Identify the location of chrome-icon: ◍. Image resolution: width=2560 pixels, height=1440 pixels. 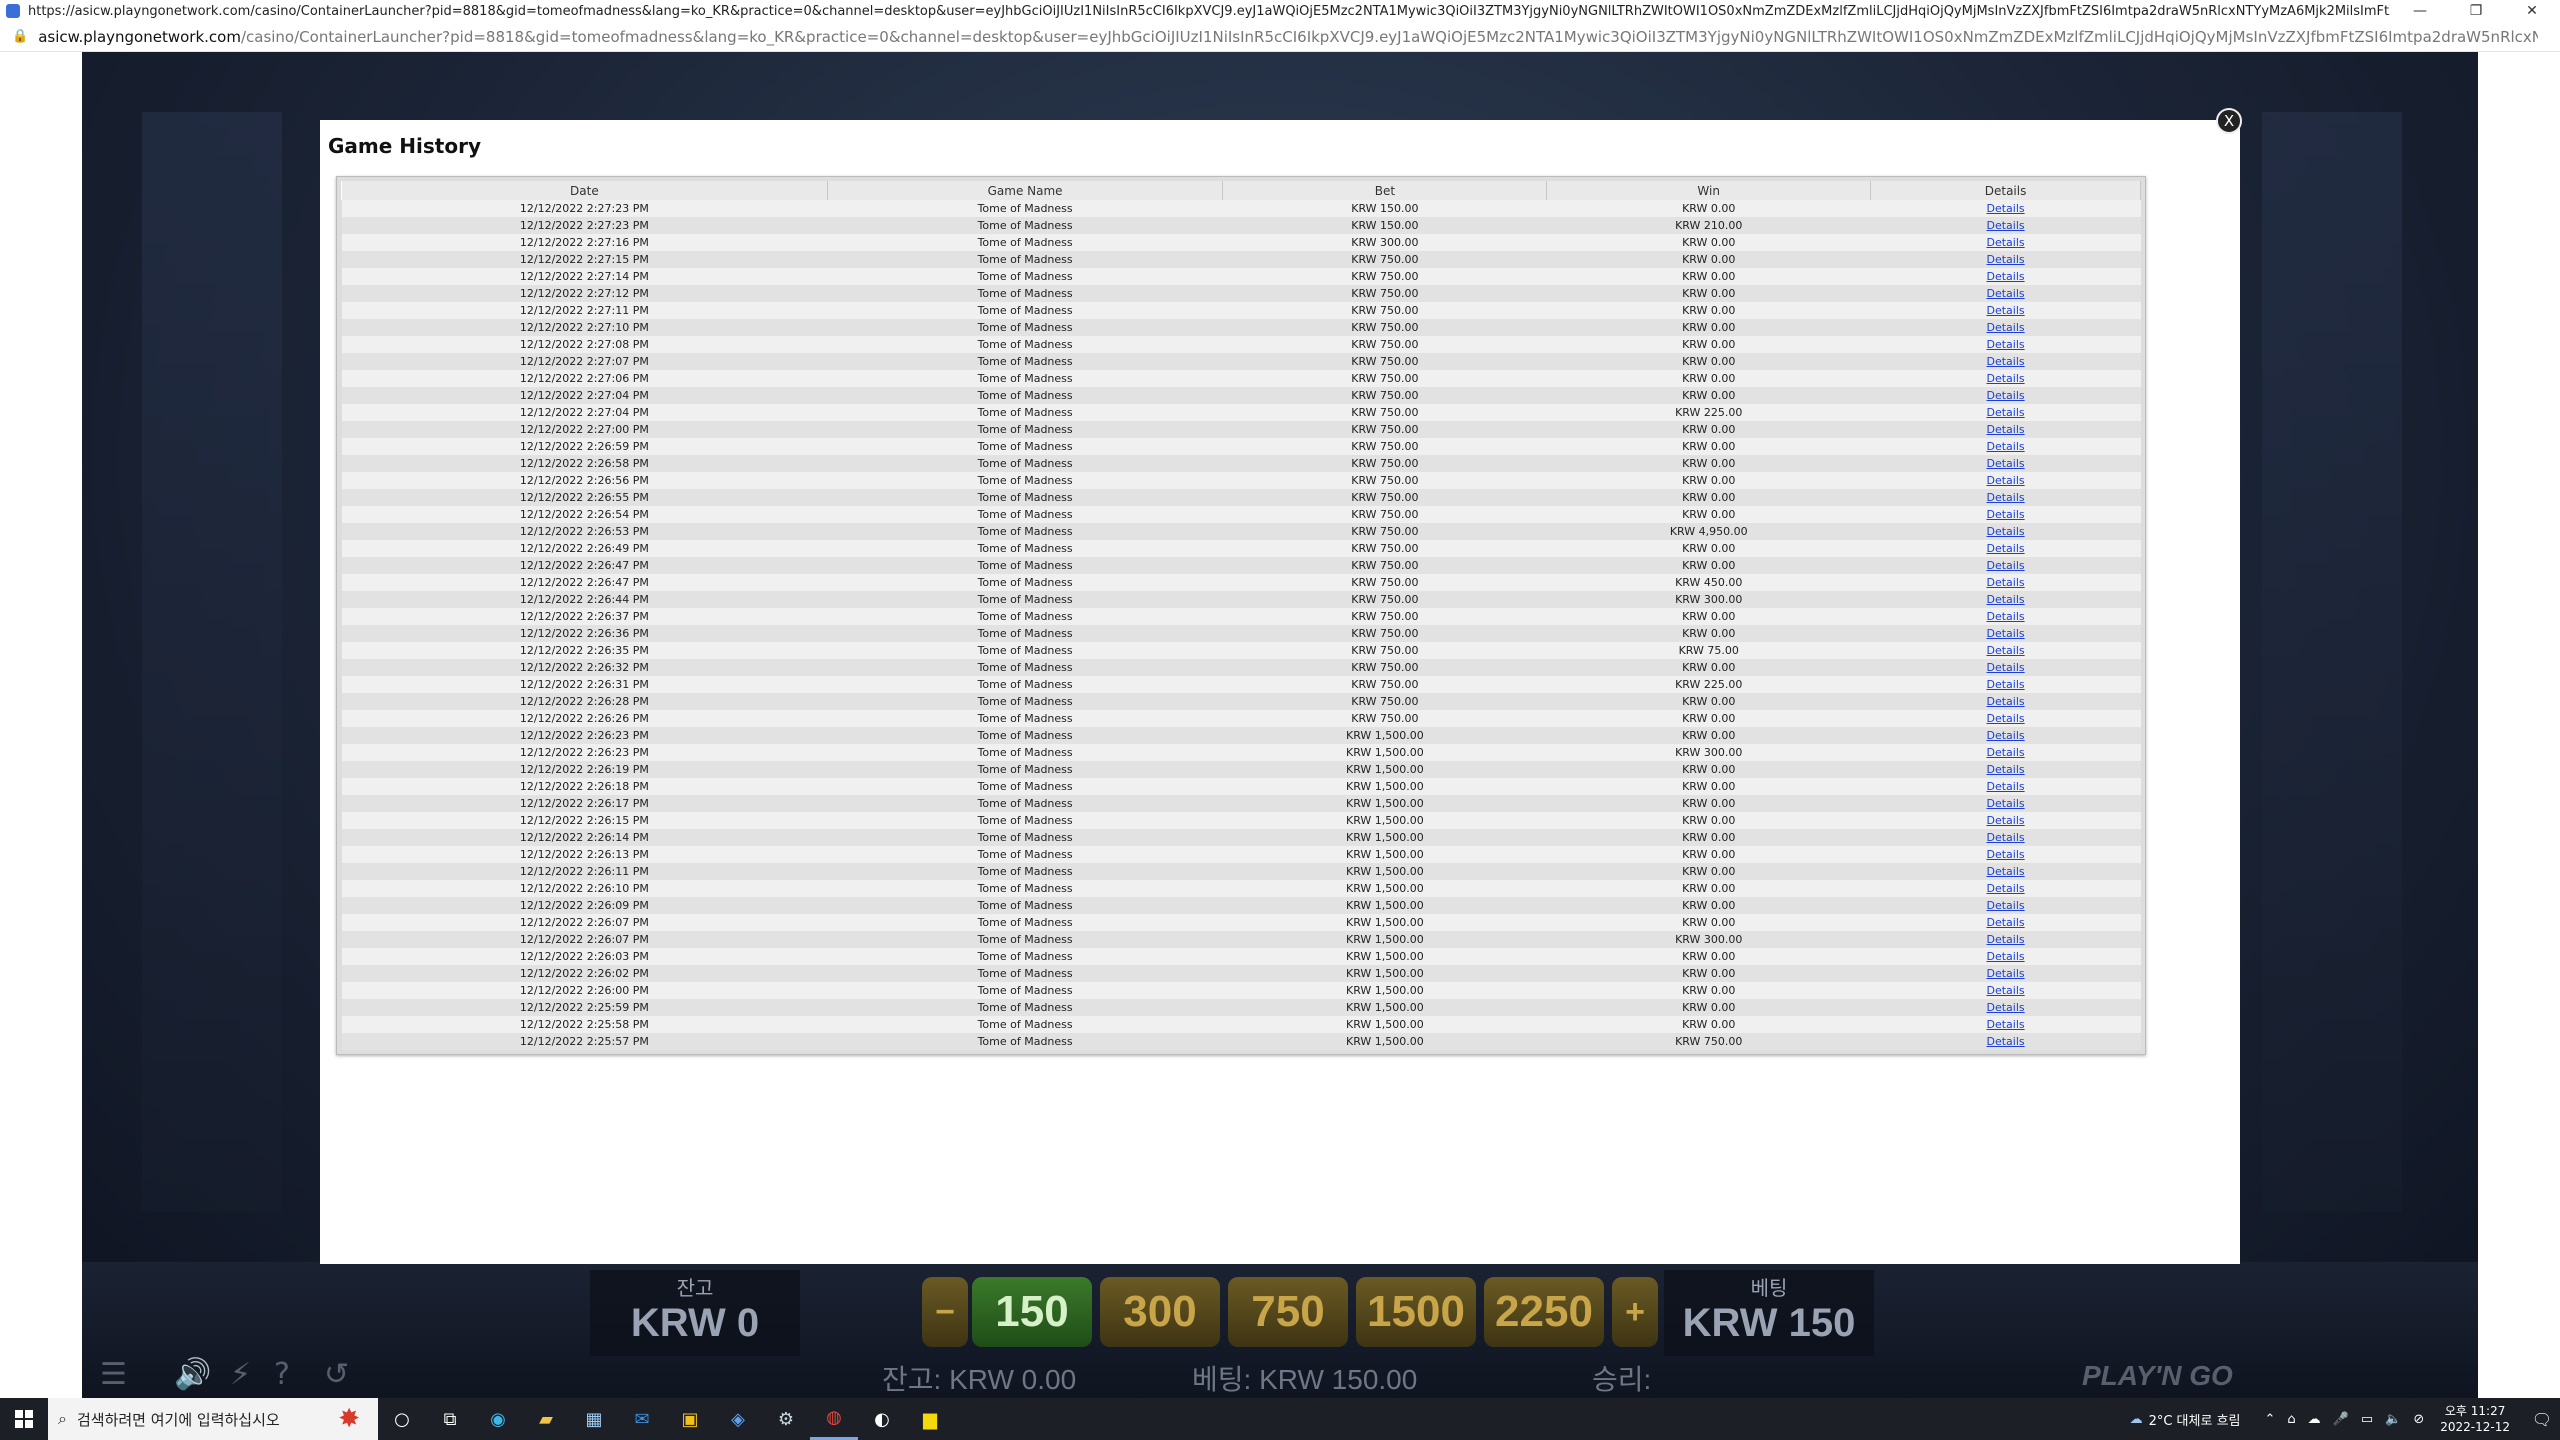
(834, 1419).